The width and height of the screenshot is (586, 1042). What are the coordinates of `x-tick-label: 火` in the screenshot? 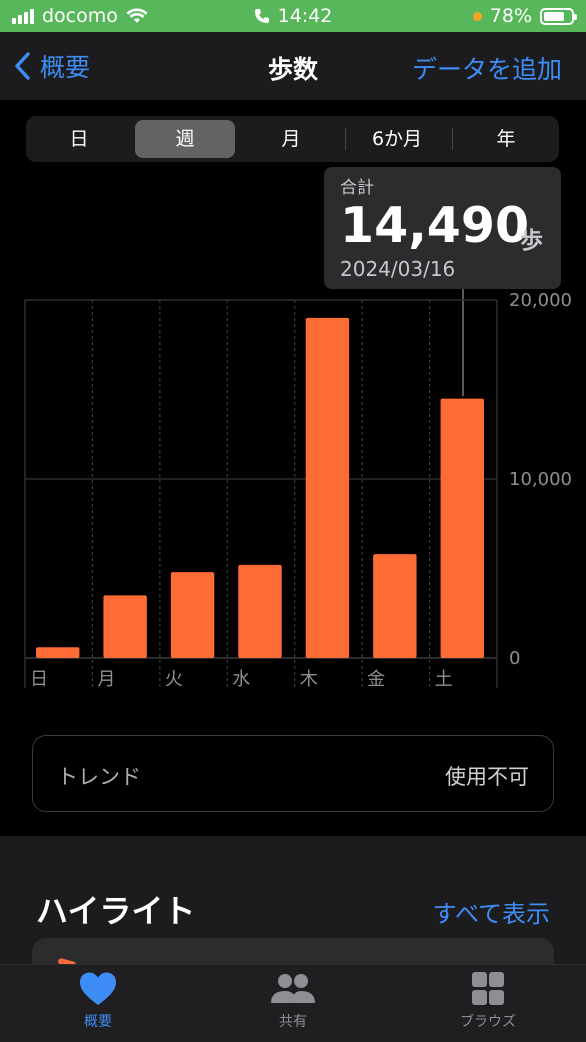 It's located at (174, 679).